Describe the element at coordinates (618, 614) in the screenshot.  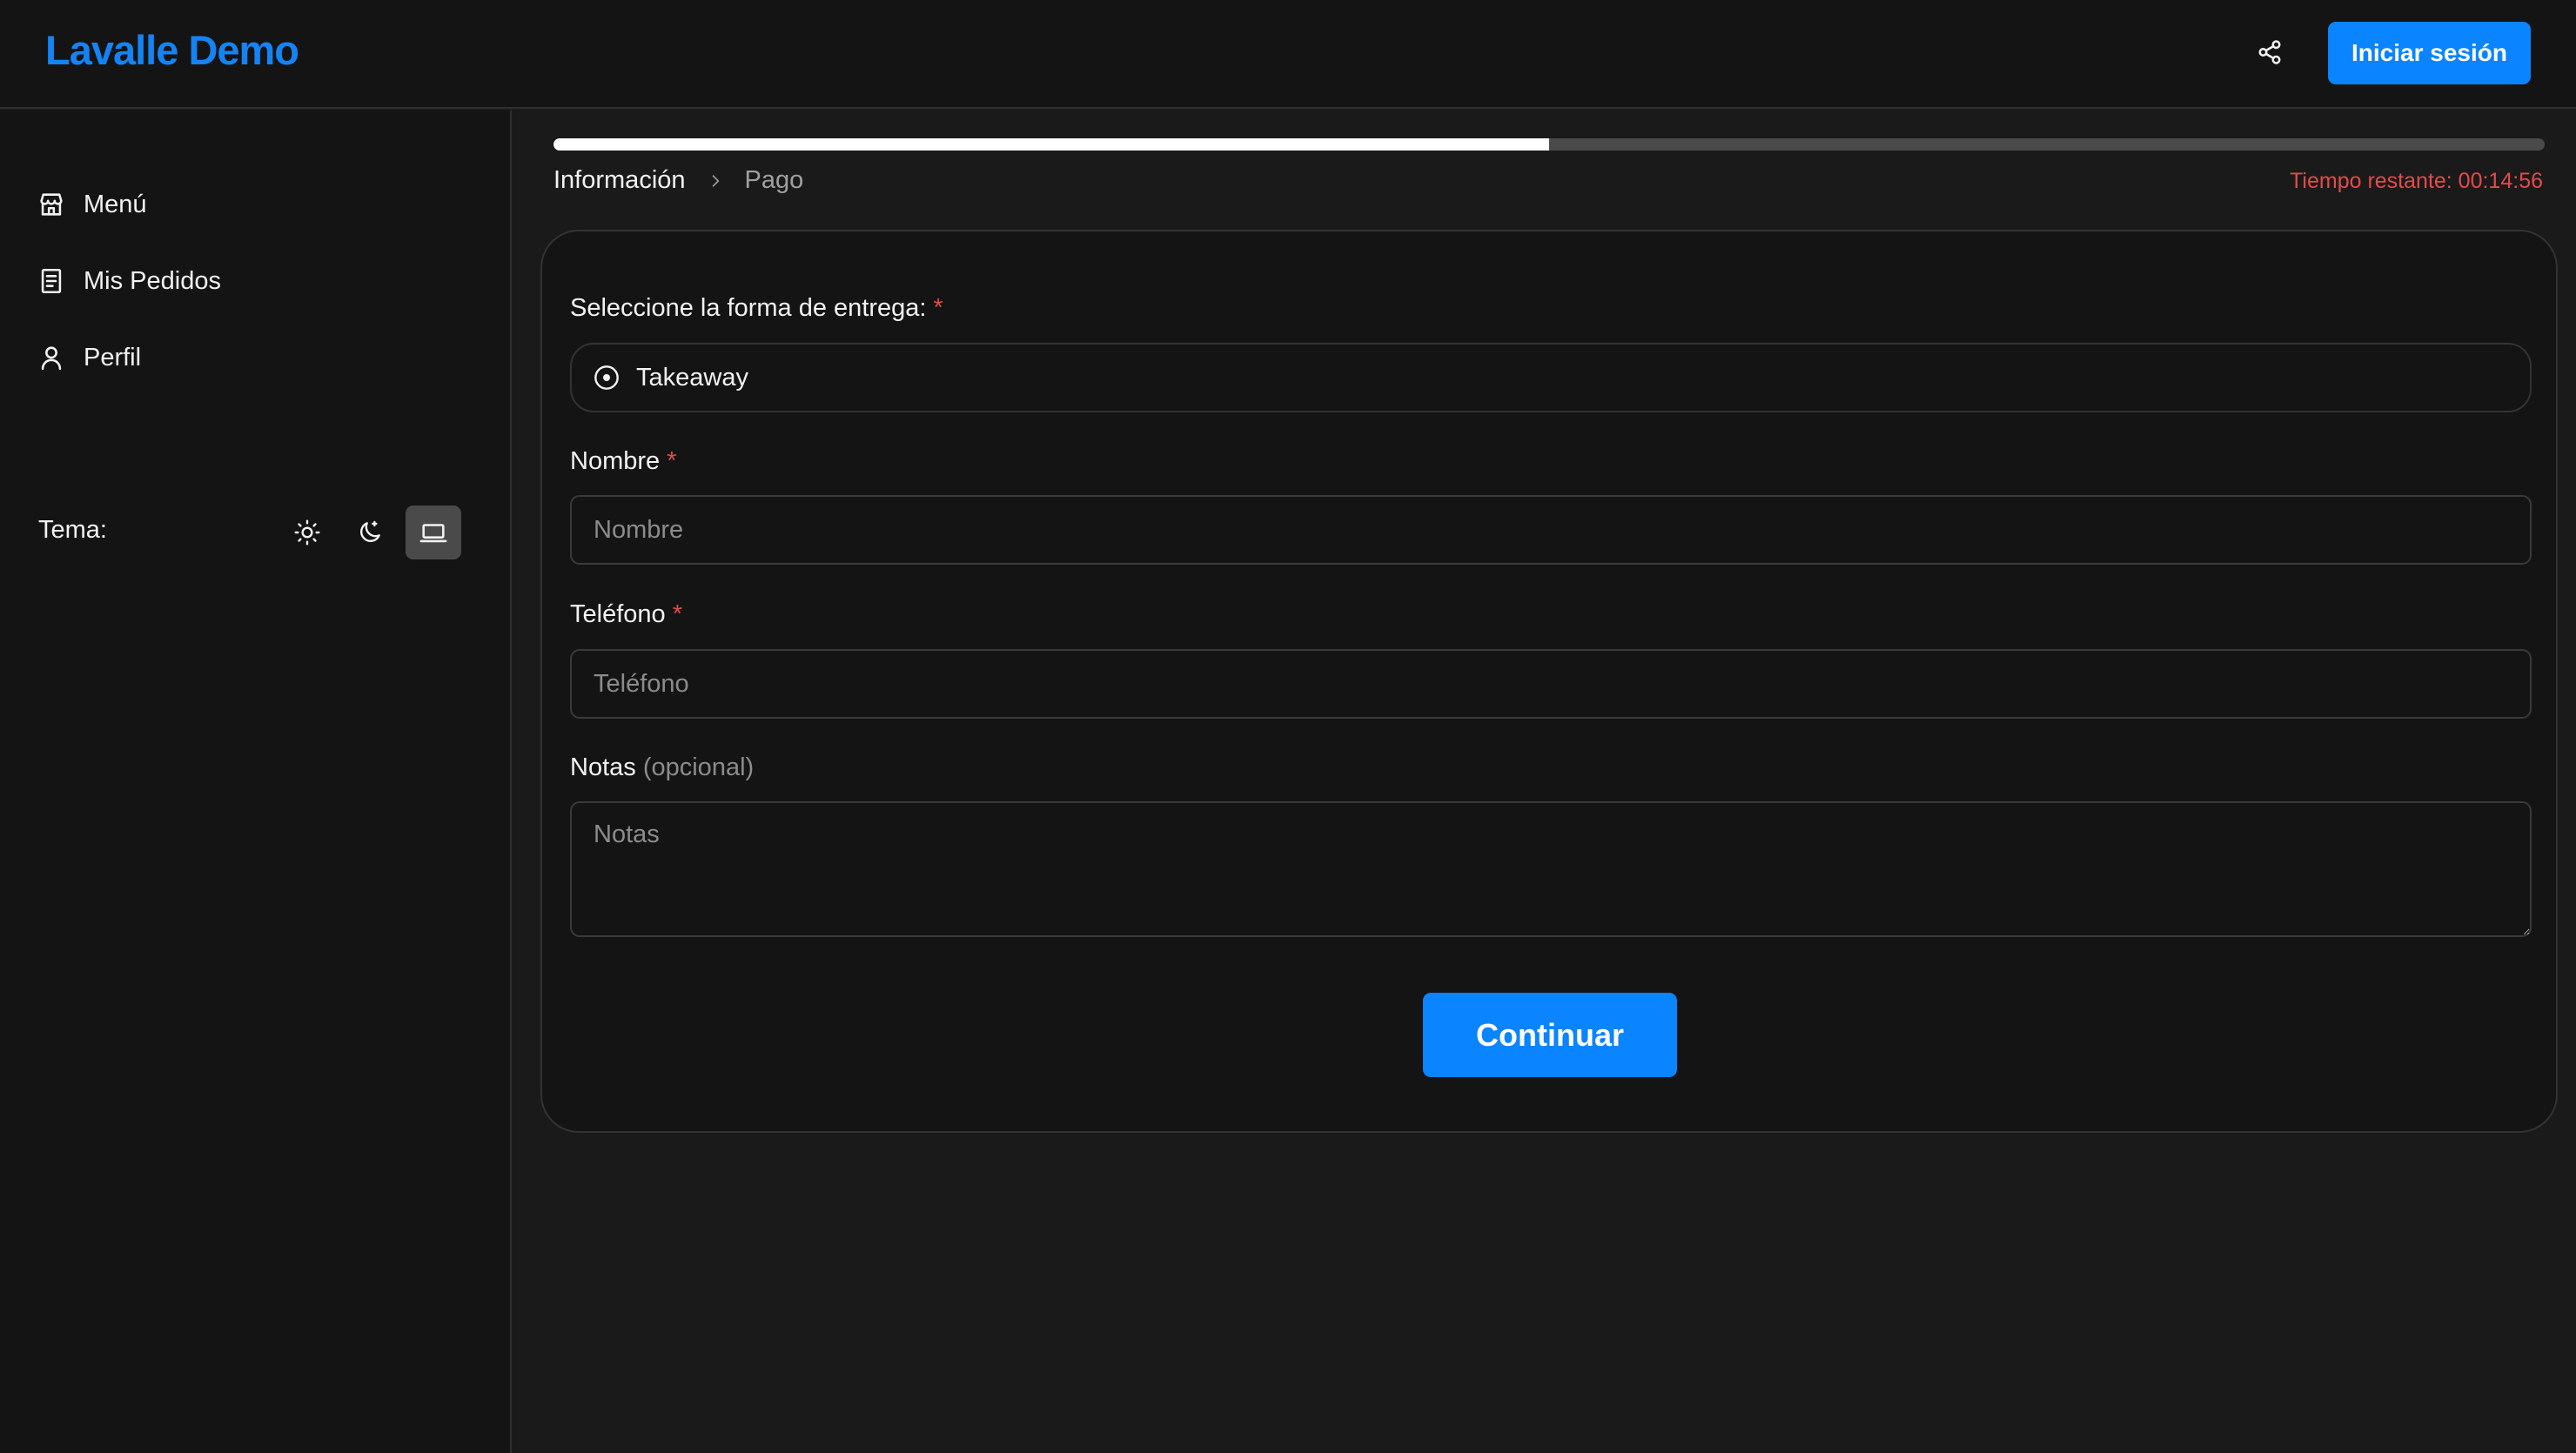
I see `phone-label-text: Teléfono` at that location.